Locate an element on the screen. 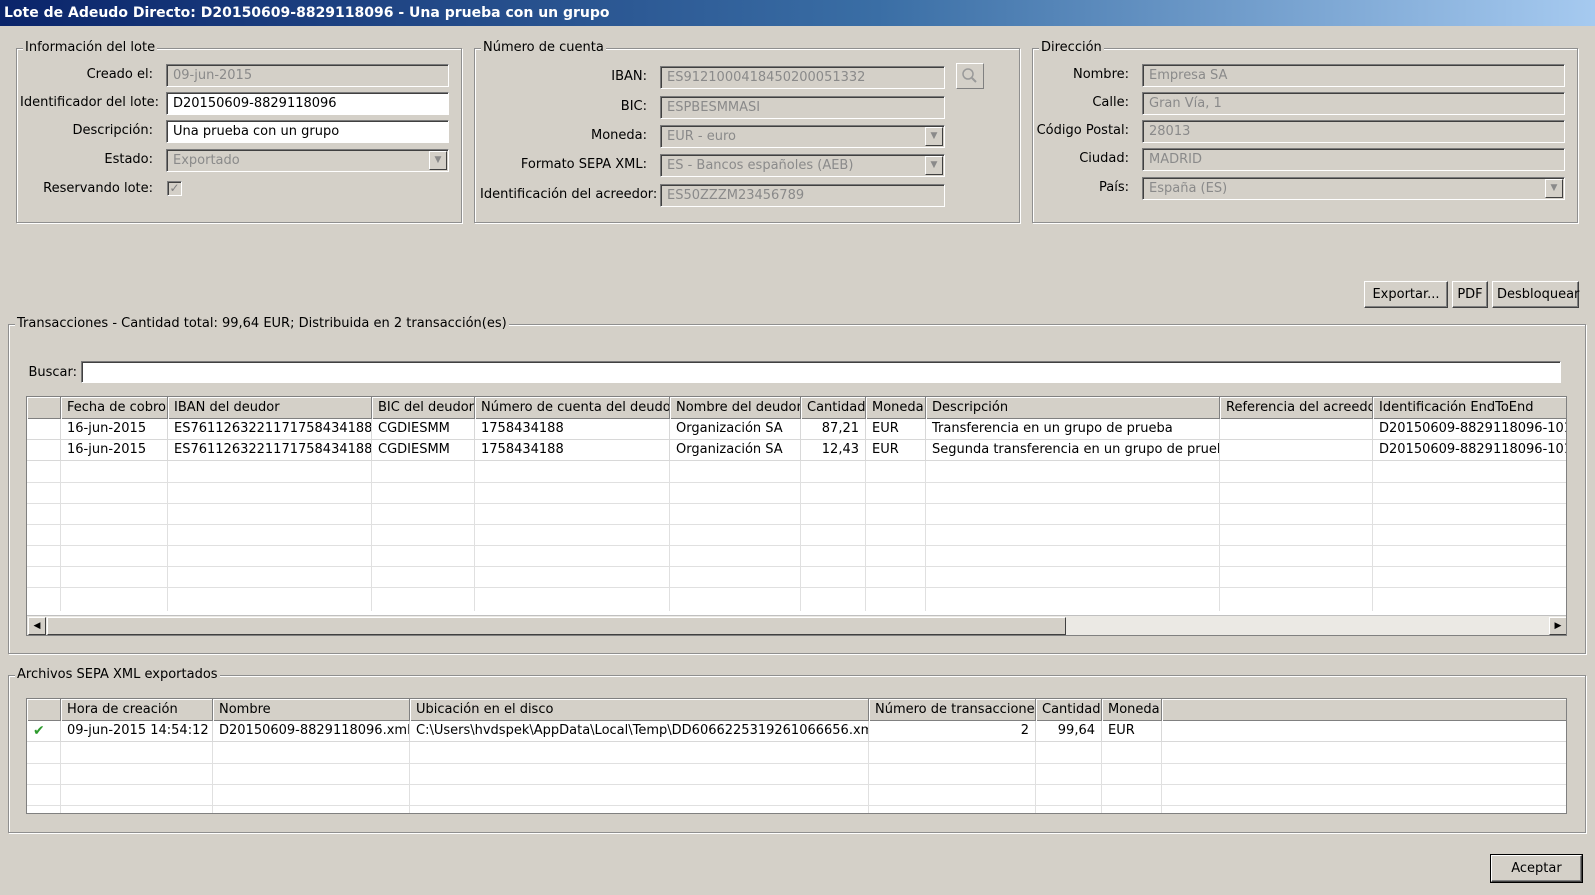  group-direccion-legend: Dirección is located at coordinates (1071, 47).